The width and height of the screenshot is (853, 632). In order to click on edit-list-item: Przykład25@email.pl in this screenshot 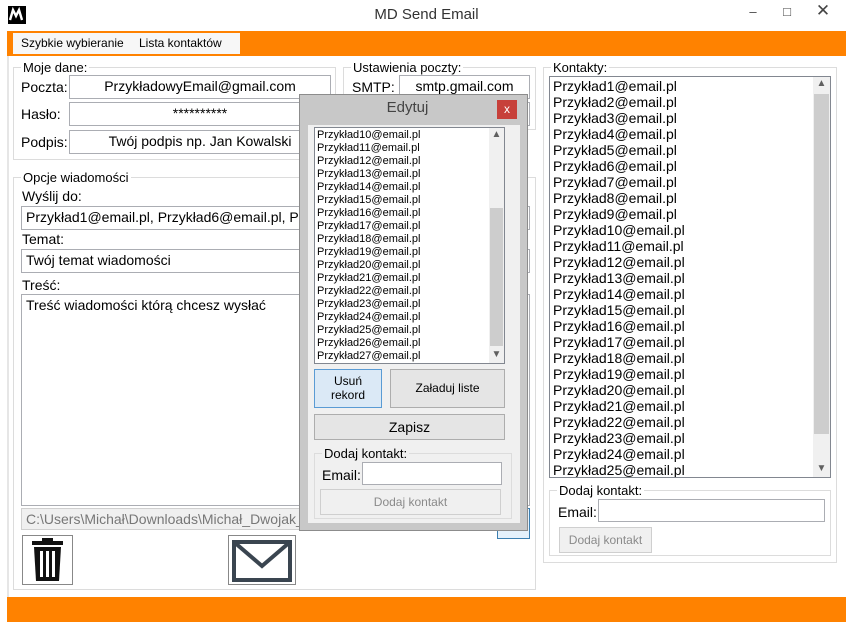, I will do `click(402, 330)`.